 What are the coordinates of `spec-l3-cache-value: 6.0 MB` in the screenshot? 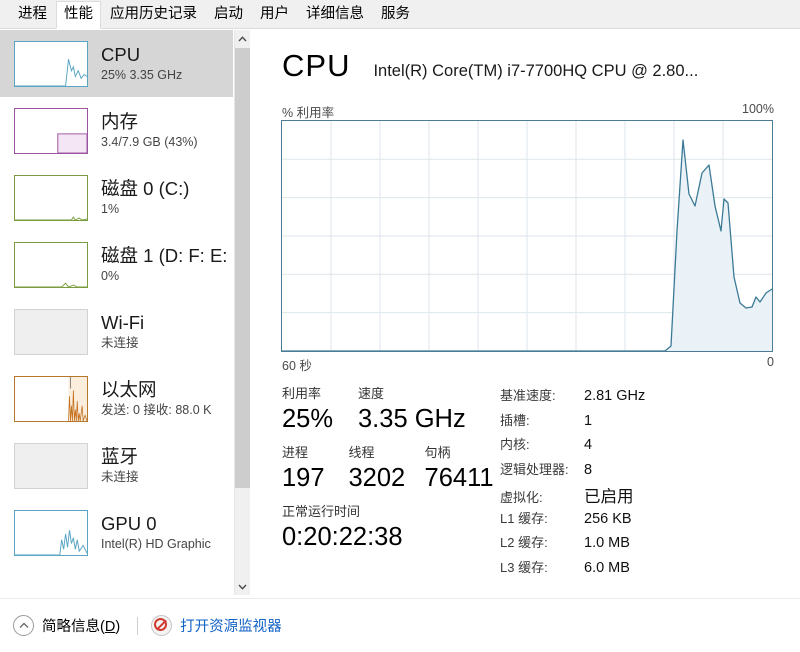 It's located at (607, 567).